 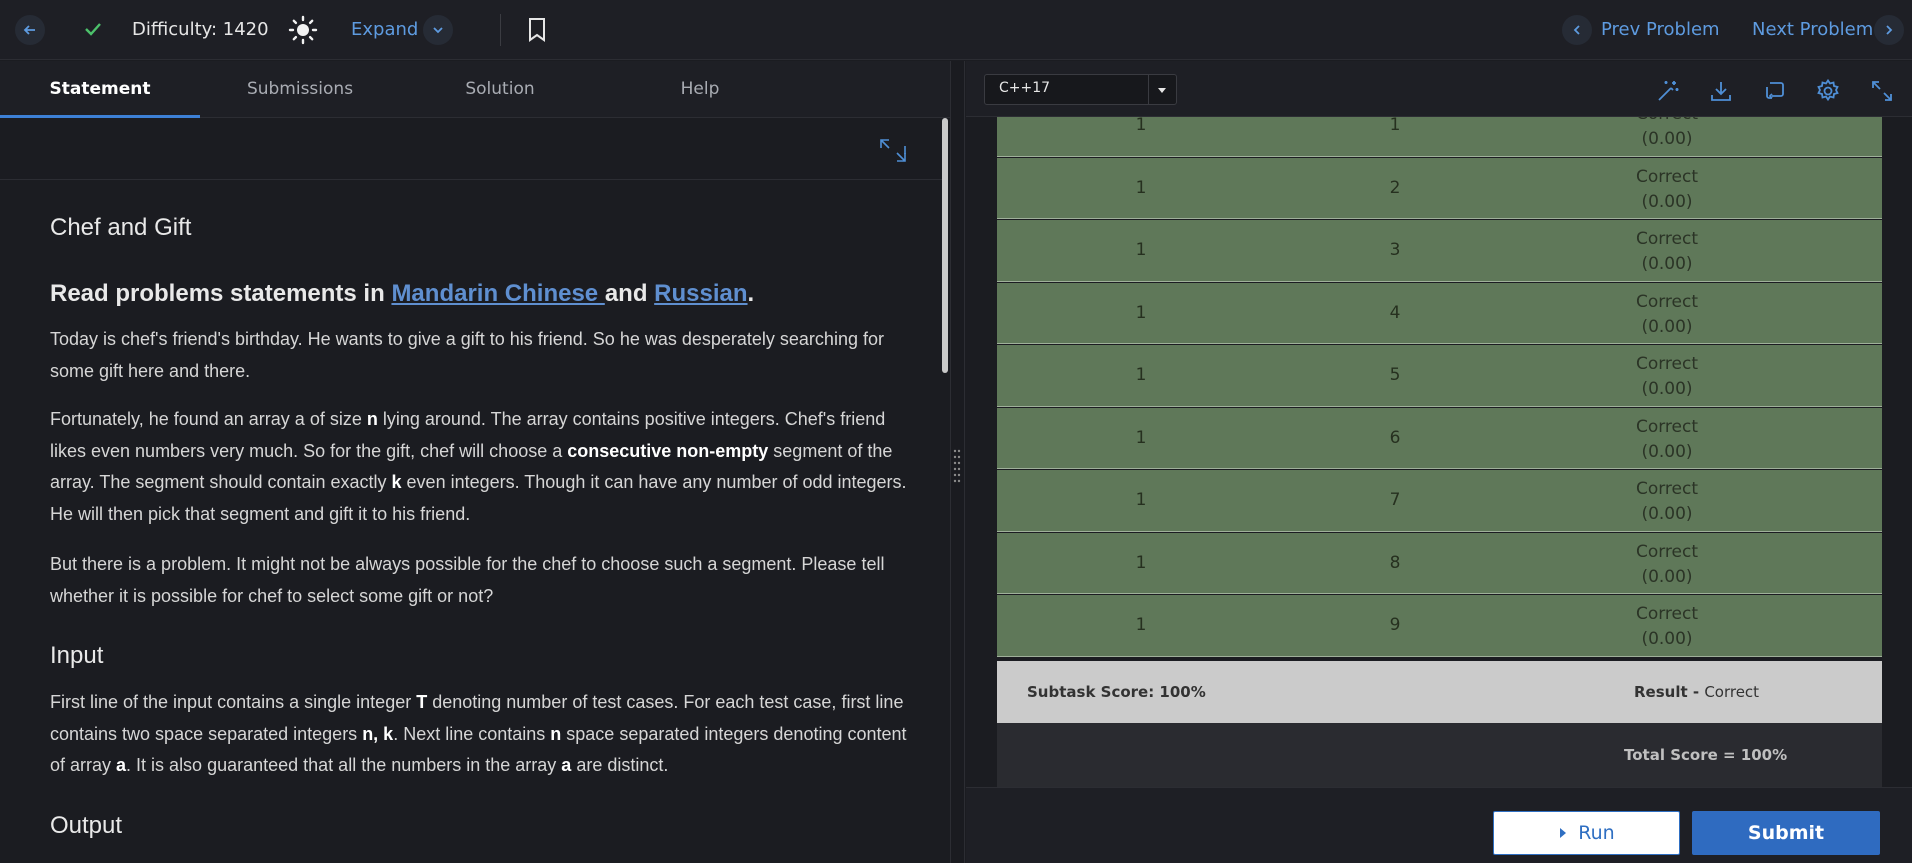 What do you see at coordinates (1577, 30) in the screenshot?
I see `chevron-left-icon` at bounding box center [1577, 30].